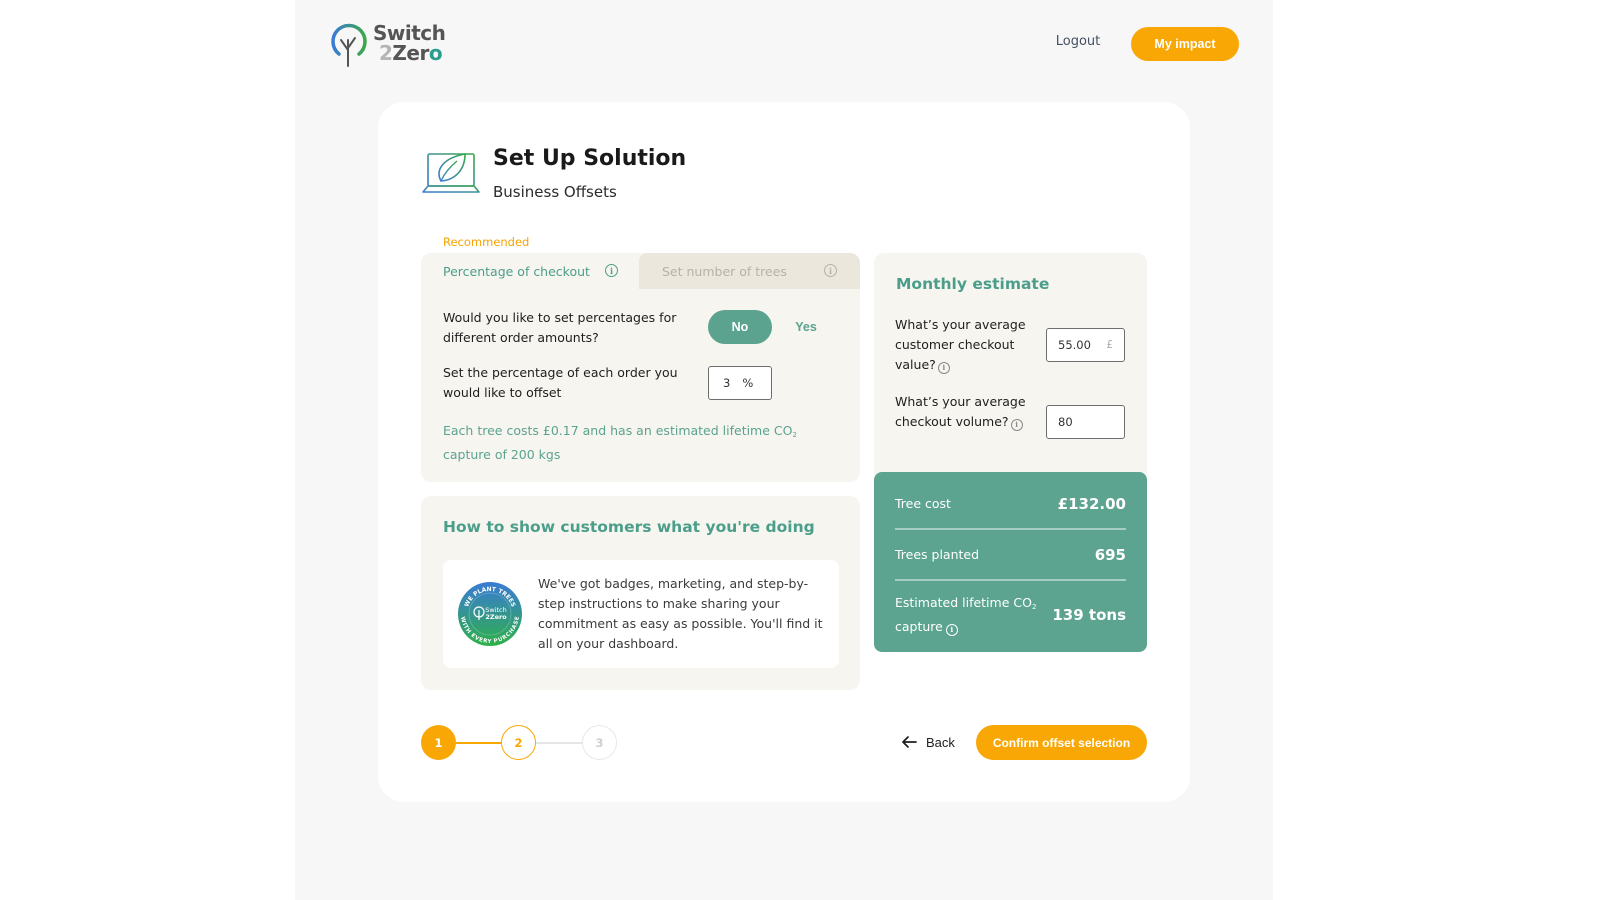  What do you see at coordinates (478, 743) in the screenshot?
I see `stepper-line-complete` at bounding box center [478, 743].